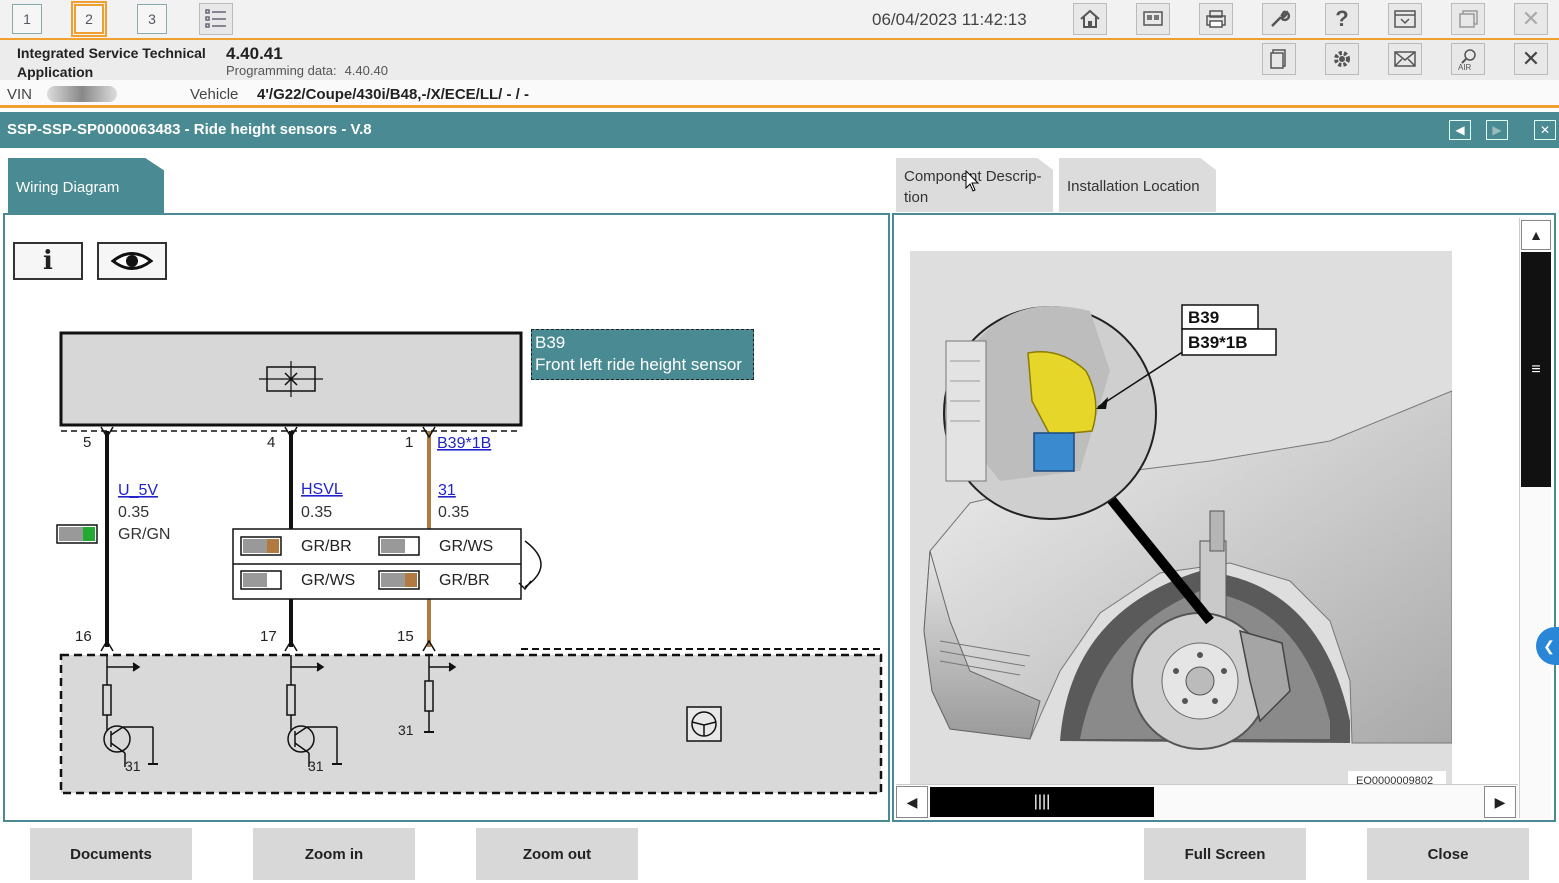 The width and height of the screenshot is (1559, 883). Describe the element at coordinates (291, 379) in the screenshot. I see `sensor-symbol-icon` at that location.